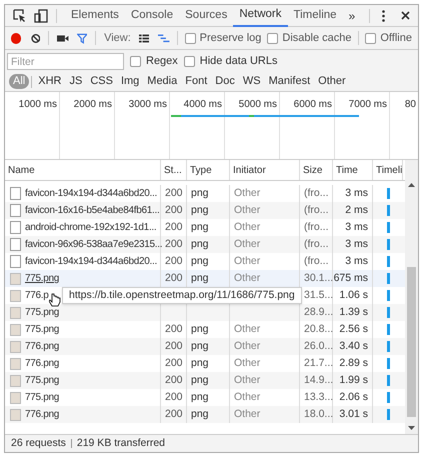 This screenshot has height=459, width=423. I want to click on type-filter: Img, so click(130, 81).